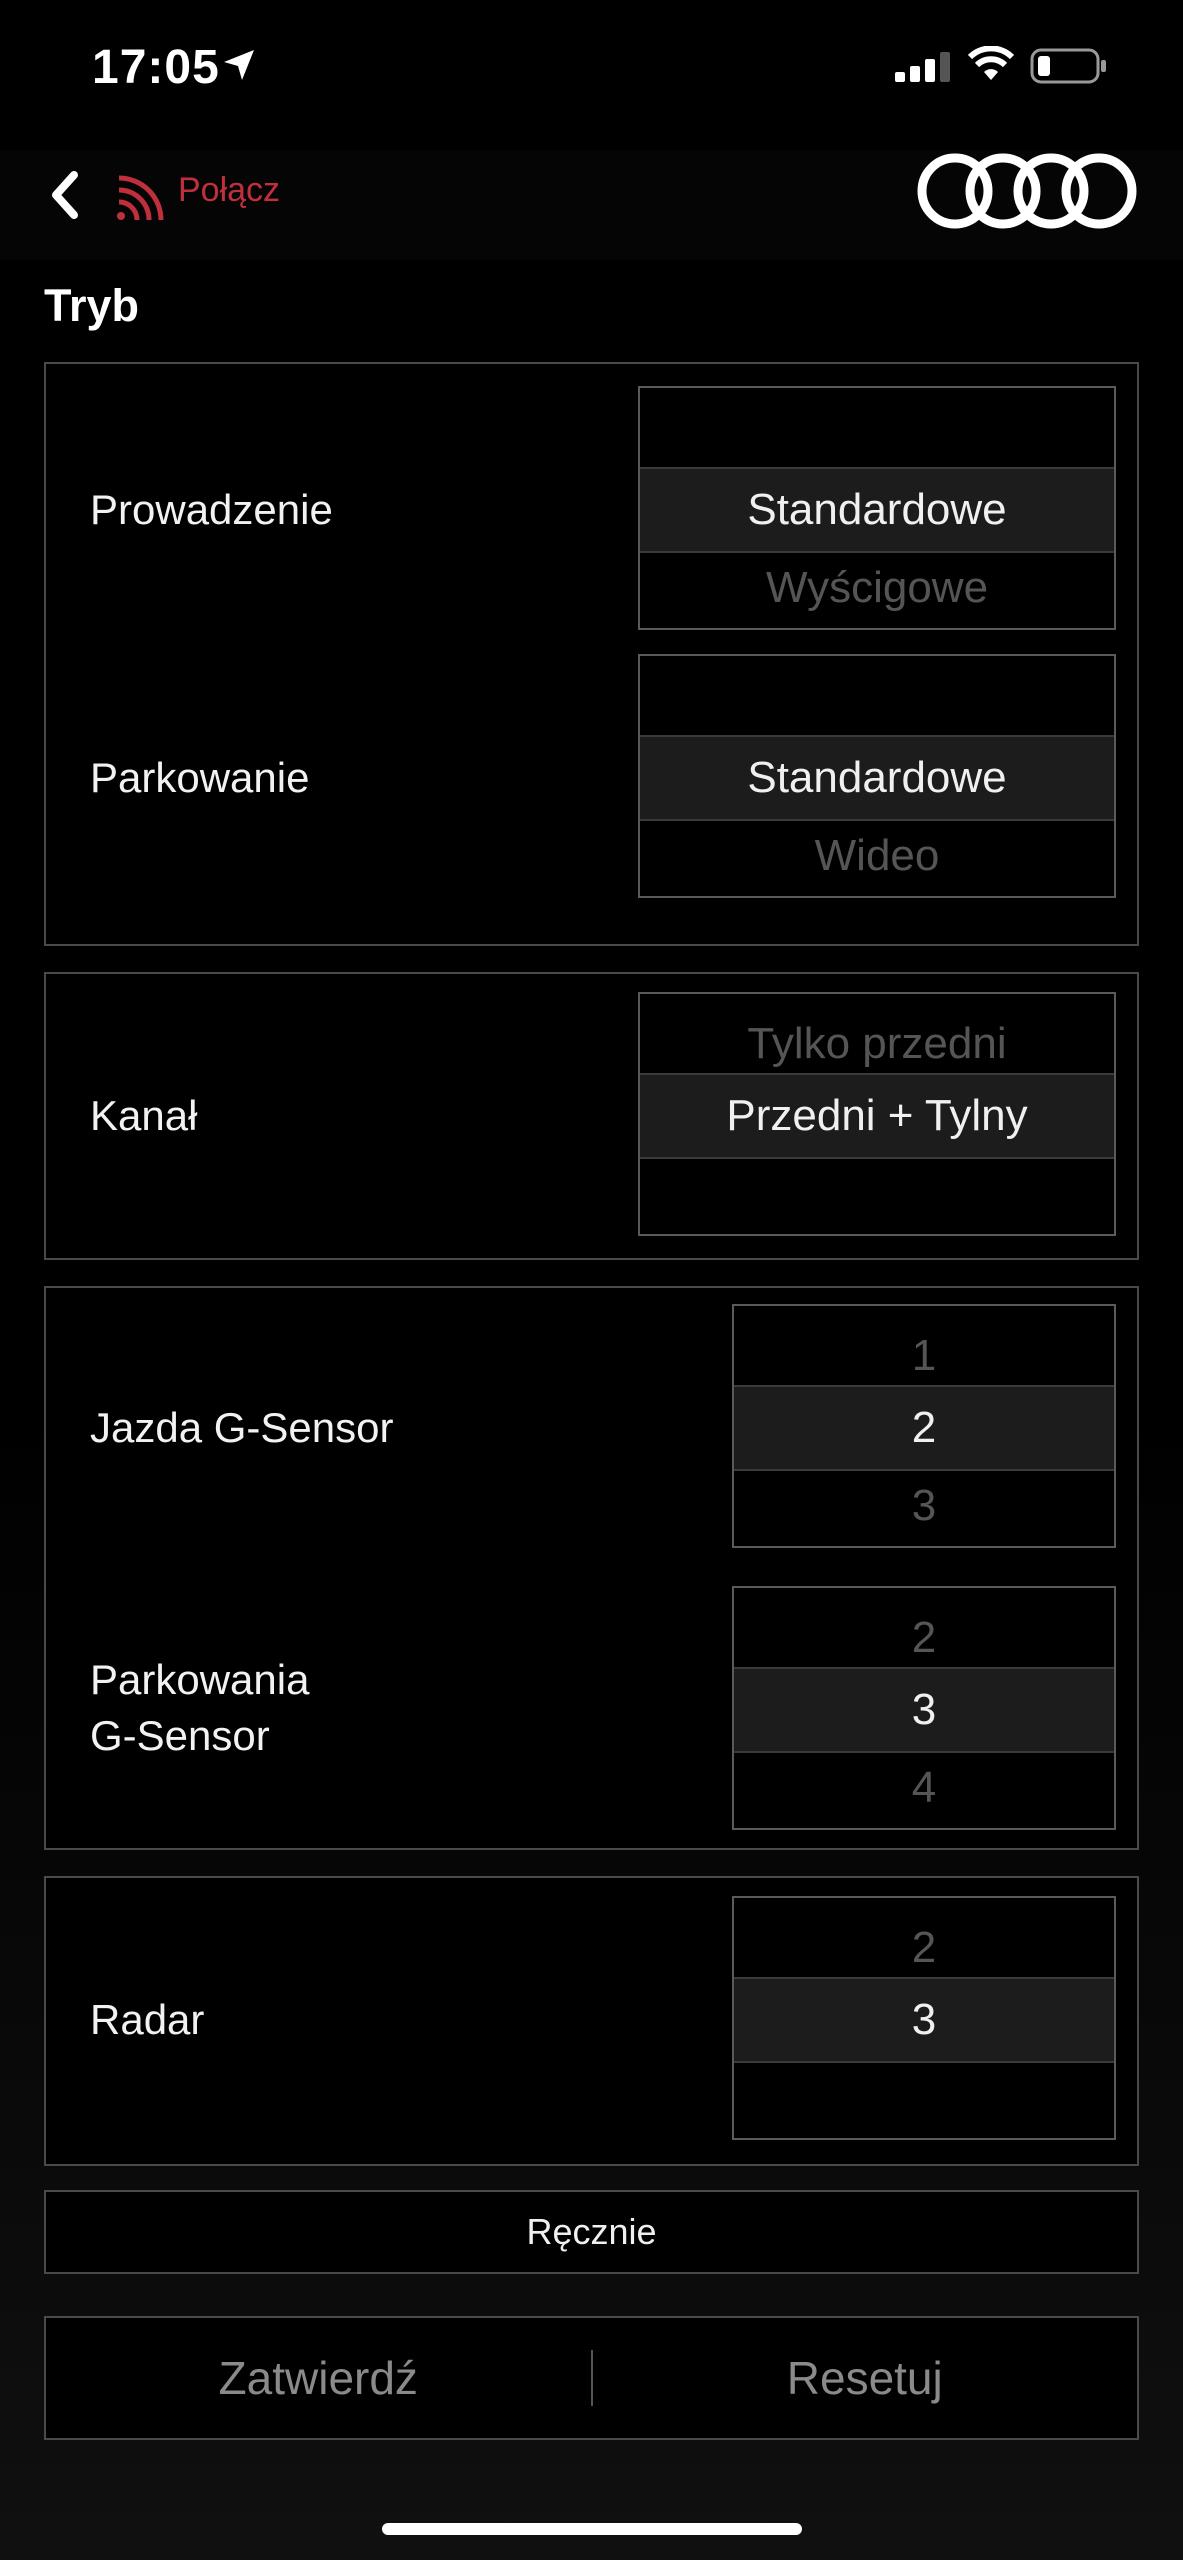 This screenshot has width=1183, height=2560. What do you see at coordinates (591, 2378) in the screenshot?
I see `action-bar: Zatwierdź Resetuj` at bounding box center [591, 2378].